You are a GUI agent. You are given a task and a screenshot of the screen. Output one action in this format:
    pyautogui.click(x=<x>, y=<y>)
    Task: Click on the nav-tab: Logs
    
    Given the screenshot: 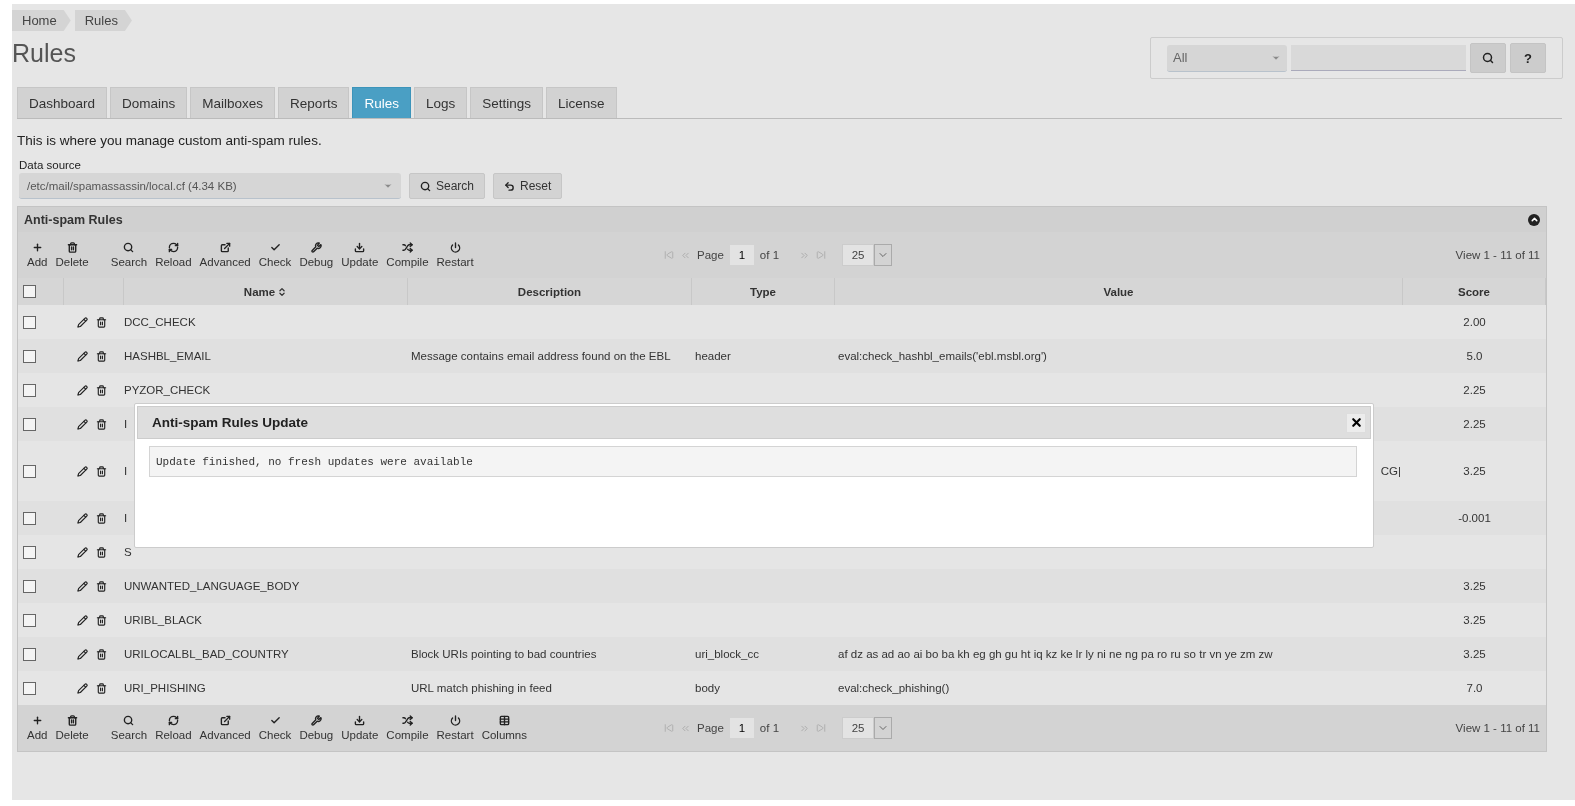 What is the action you would take?
    pyautogui.click(x=440, y=102)
    